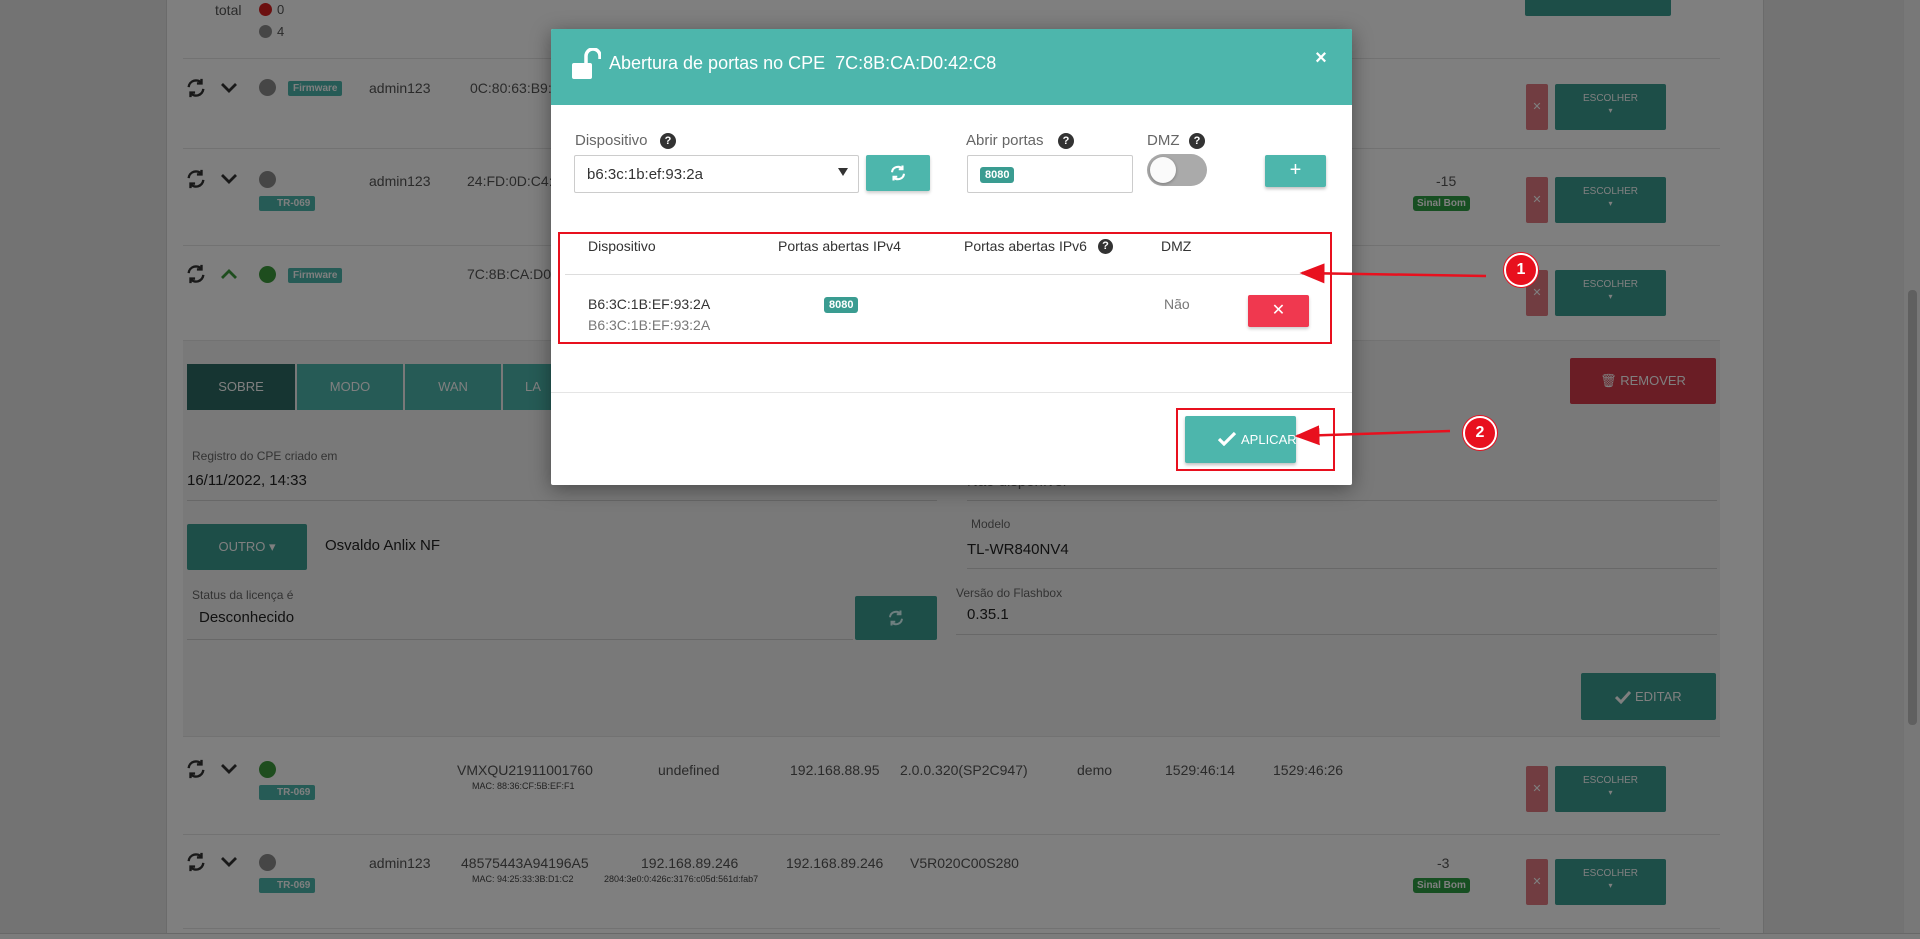 Image resolution: width=1920 pixels, height=939 pixels. What do you see at coordinates (1480, 433) in the screenshot?
I see `annotation-number-2: 2` at bounding box center [1480, 433].